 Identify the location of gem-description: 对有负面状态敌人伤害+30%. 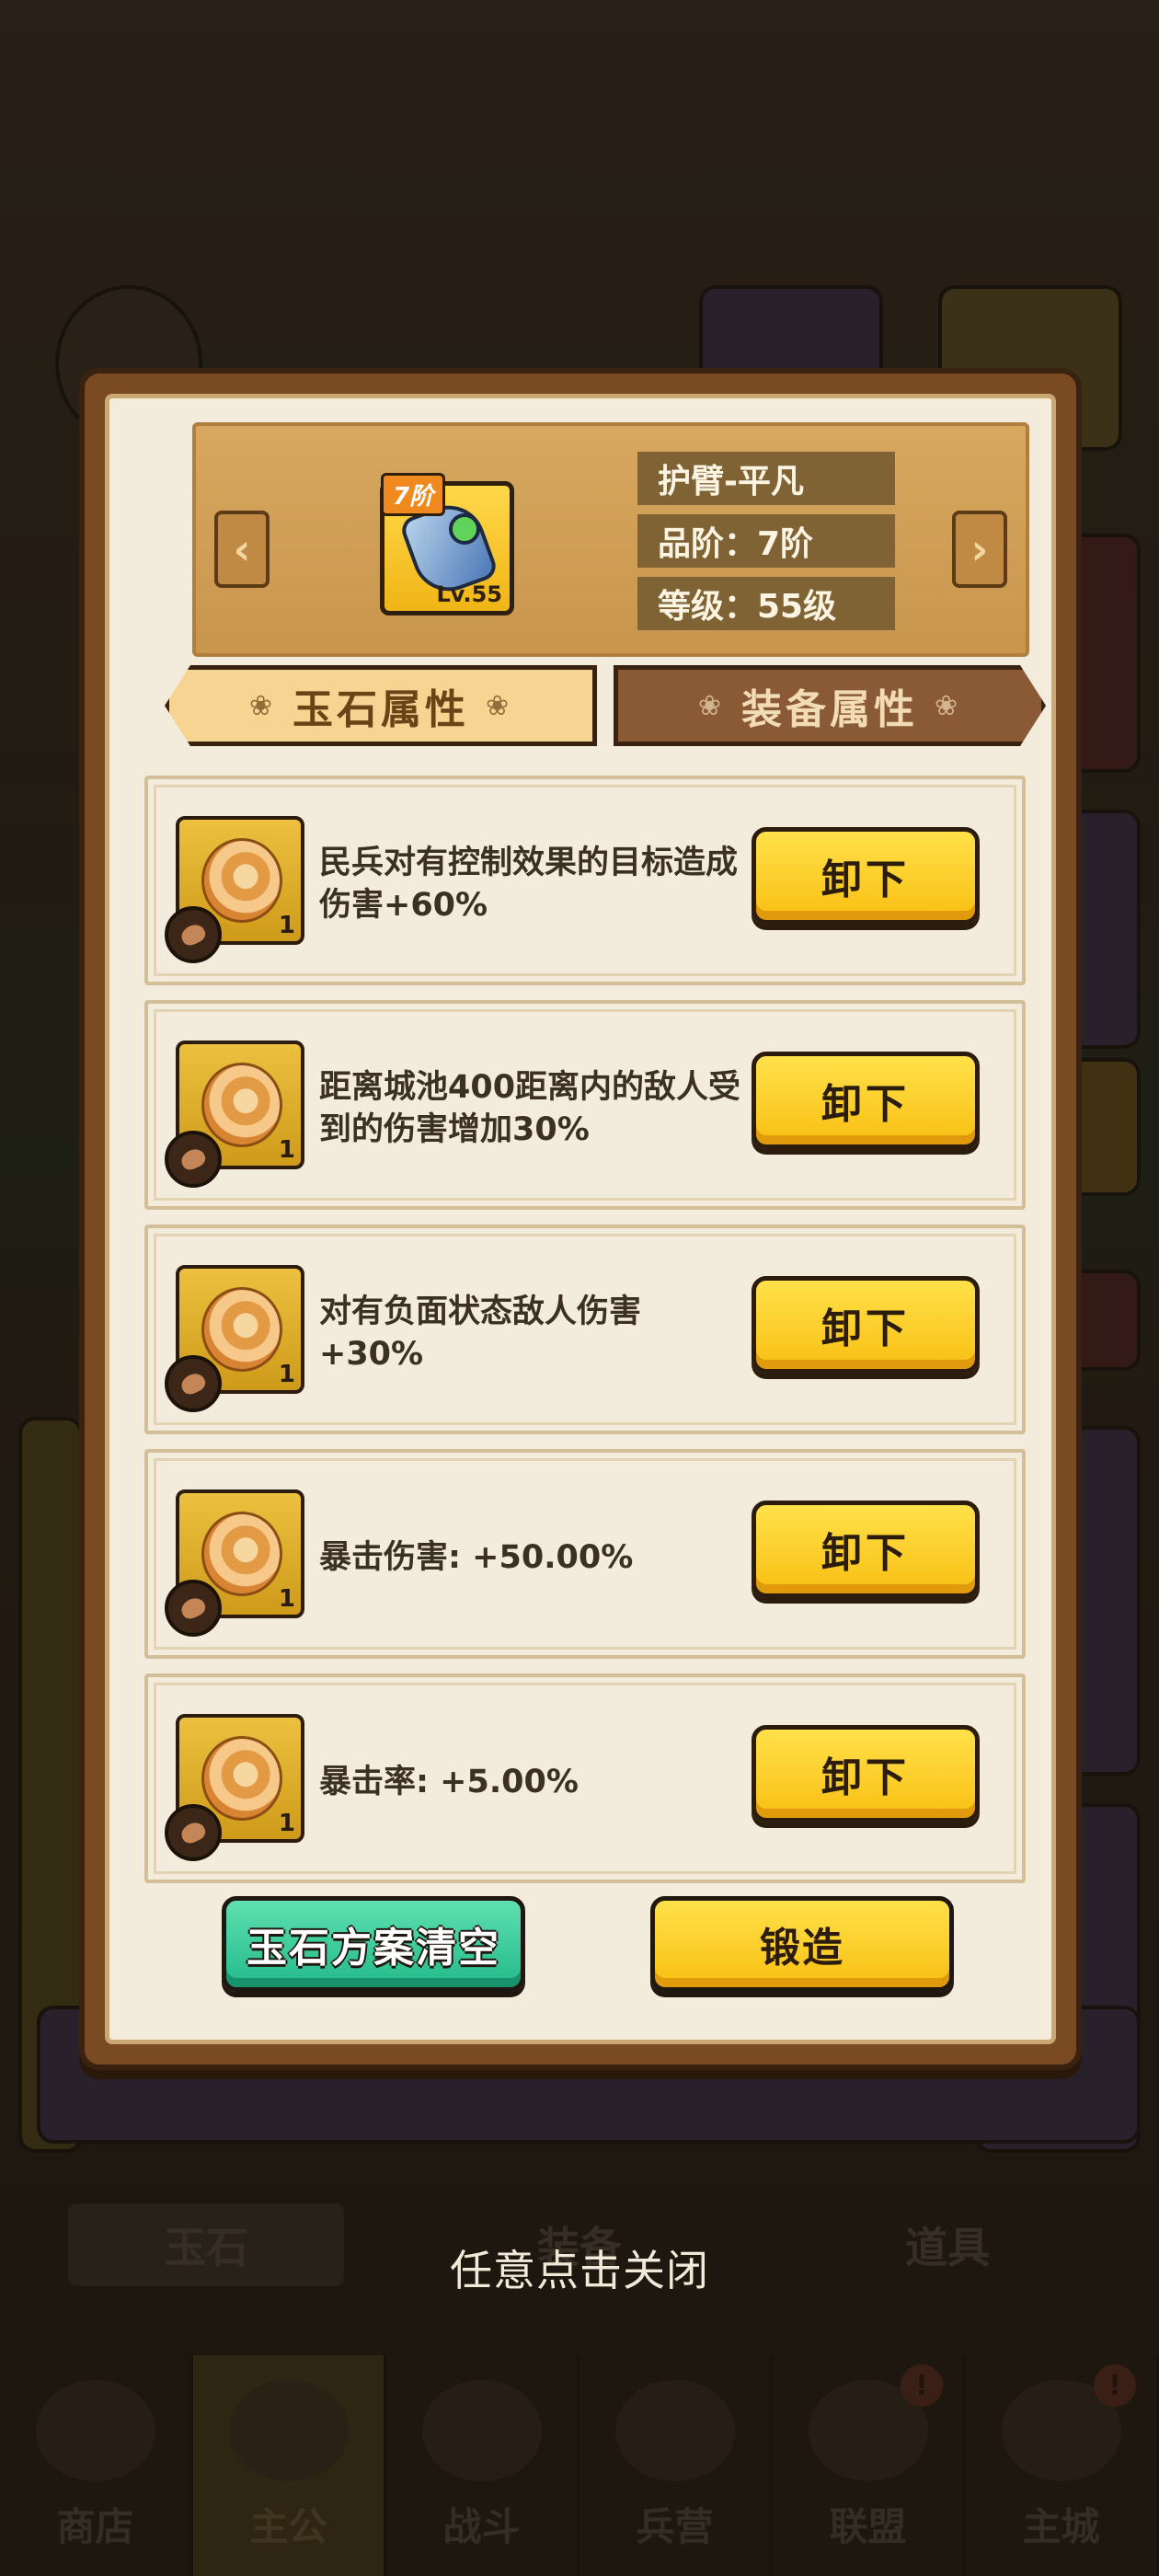
(480, 1333).